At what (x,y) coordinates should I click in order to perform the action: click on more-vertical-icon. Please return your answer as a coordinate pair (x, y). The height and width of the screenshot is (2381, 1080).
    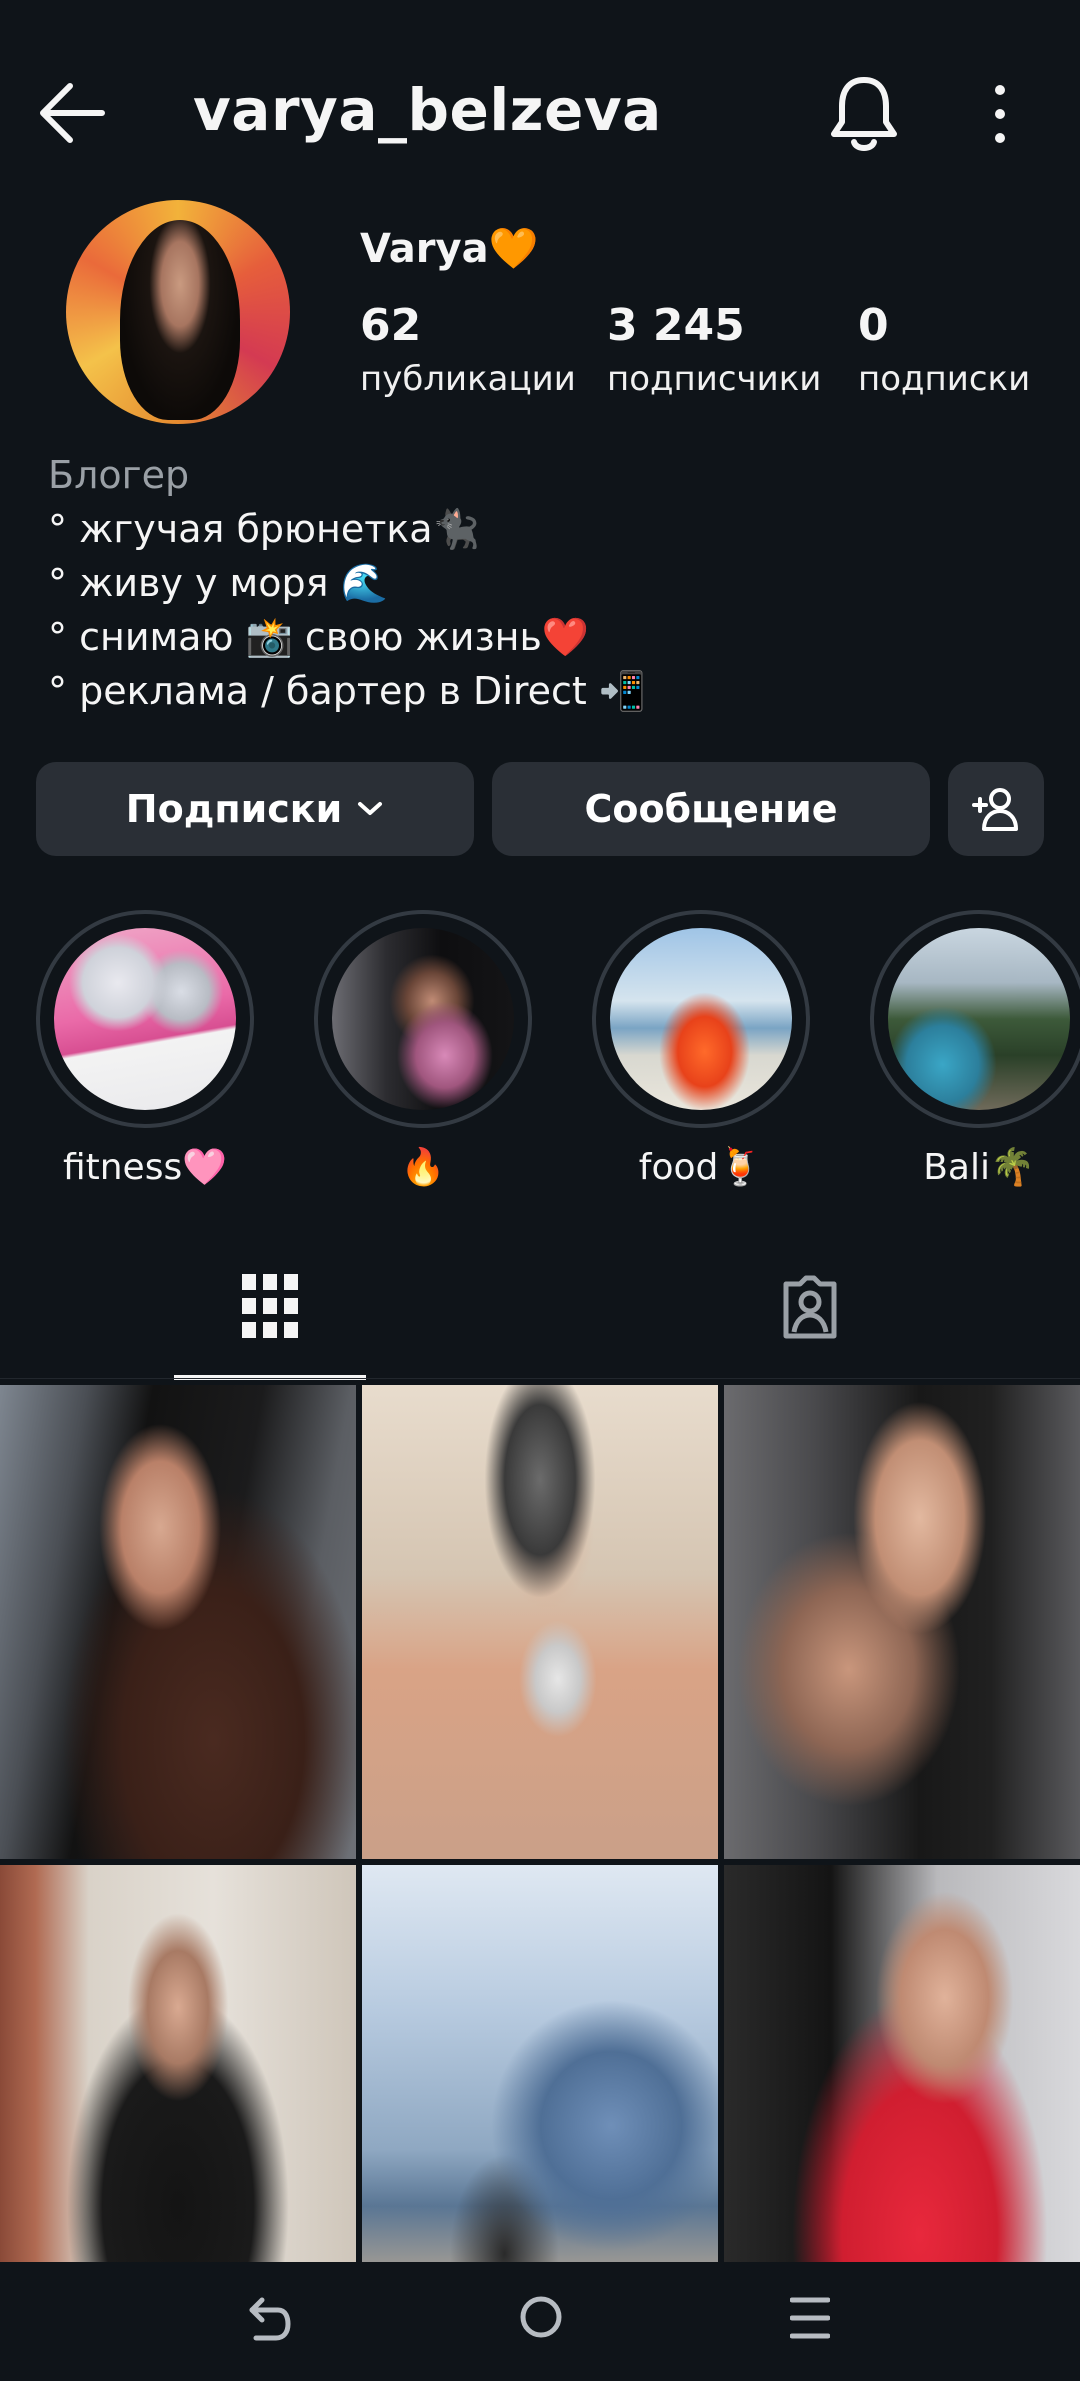
    Looking at the image, I should click on (1000, 114).